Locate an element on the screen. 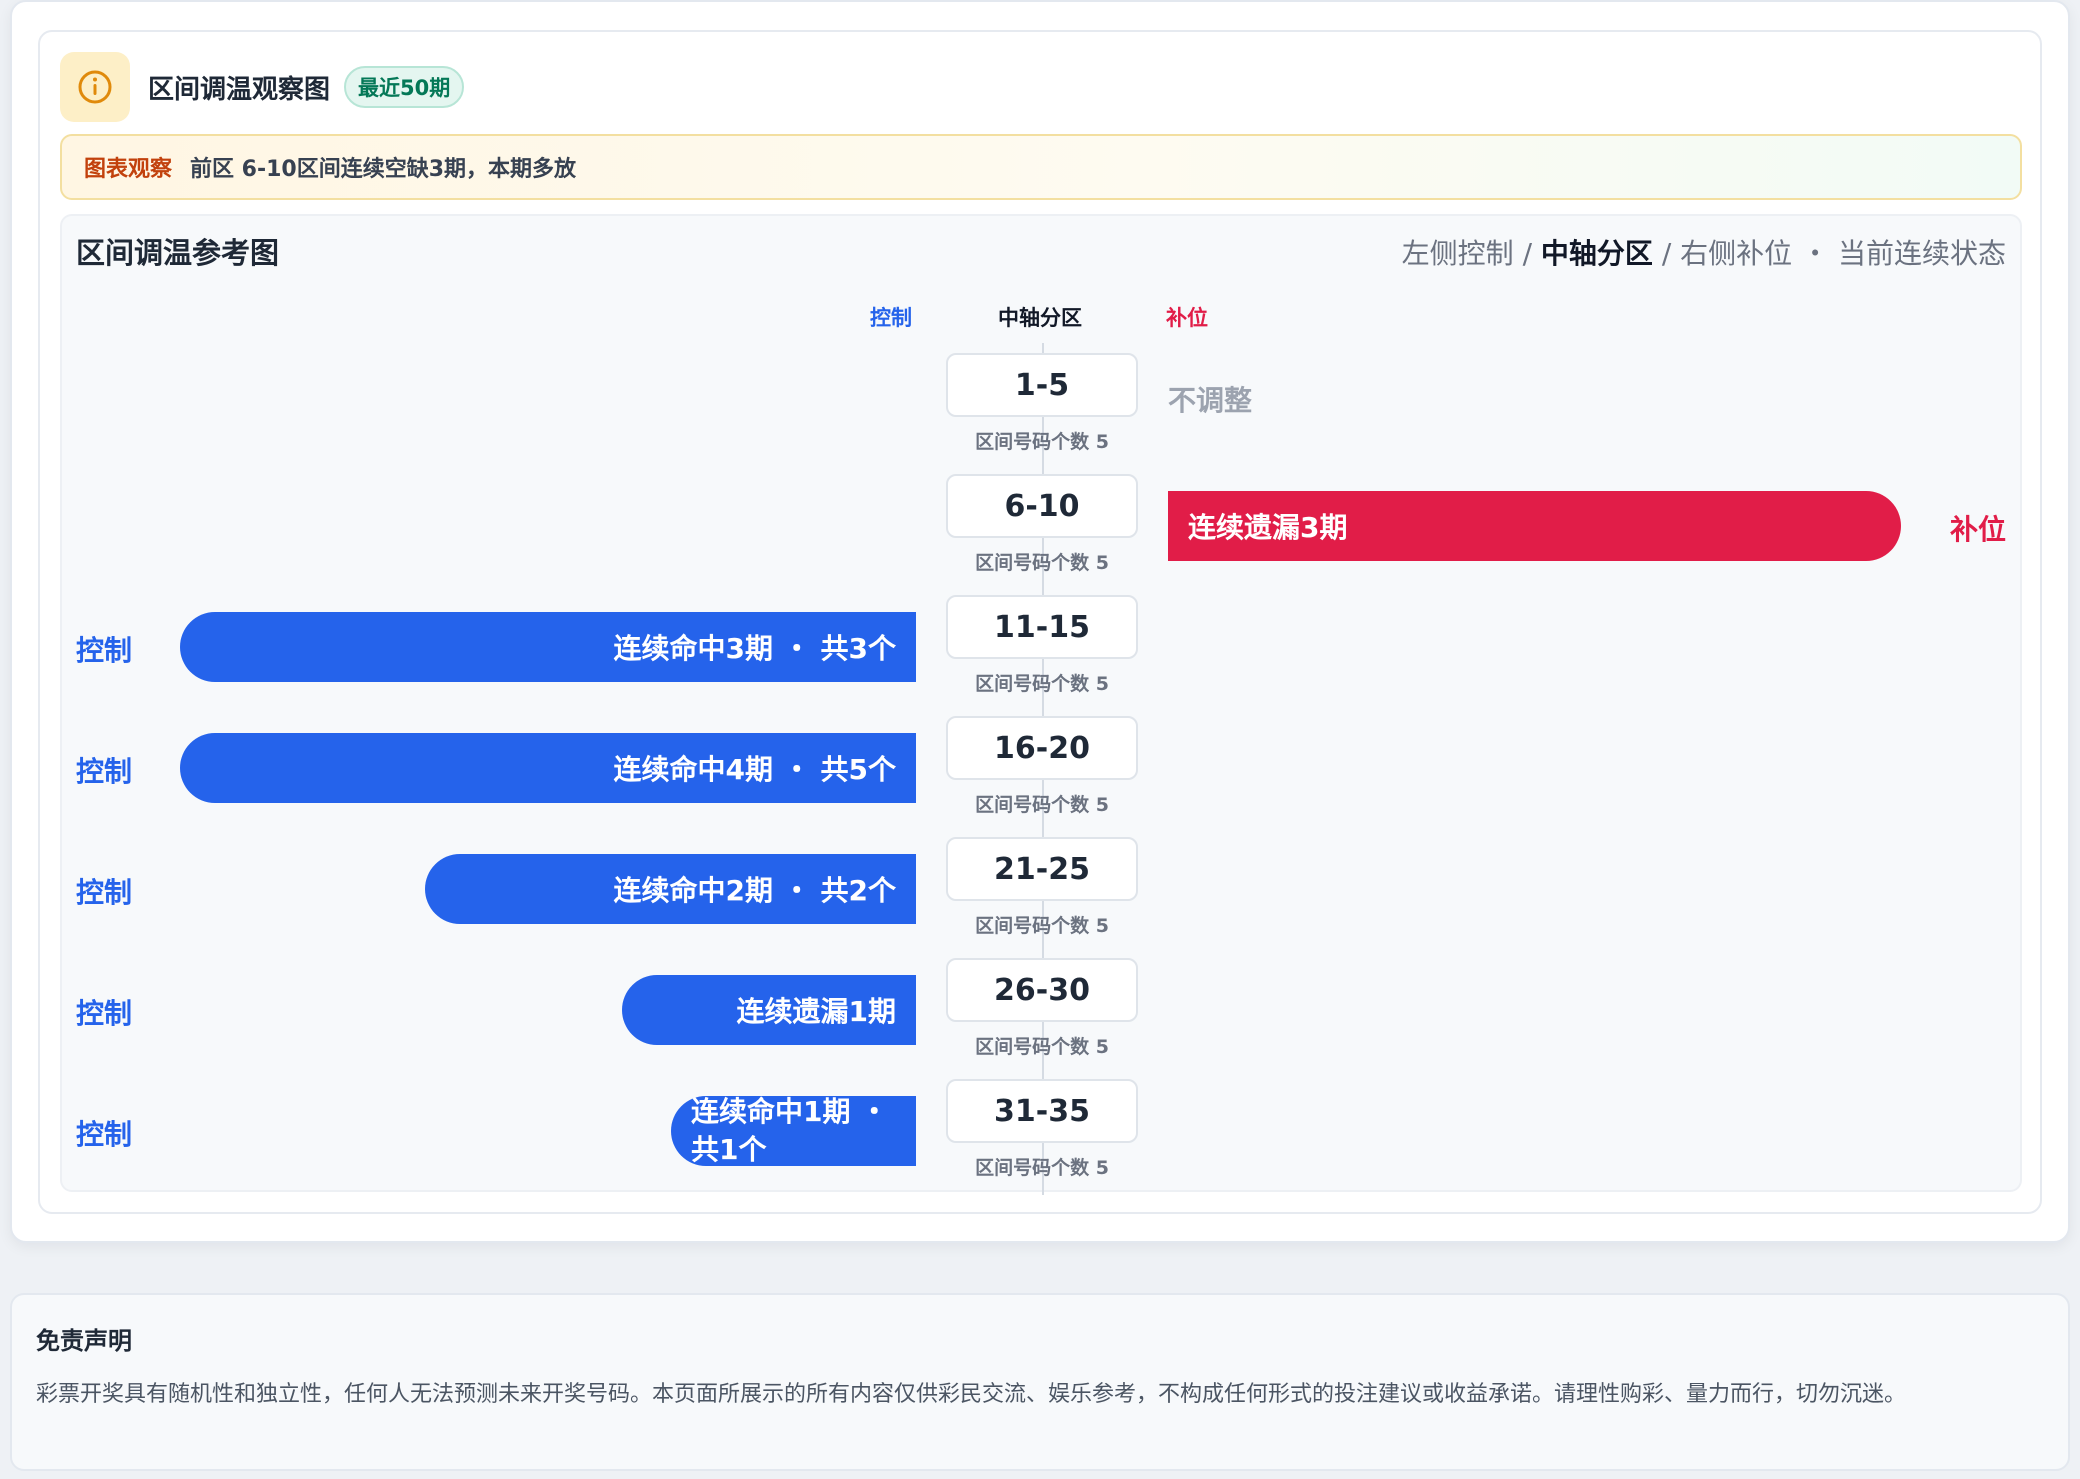 The width and height of the screenshot is (2080, 1479). zone-label: 6-10 is located at coordinates (1042, 506).